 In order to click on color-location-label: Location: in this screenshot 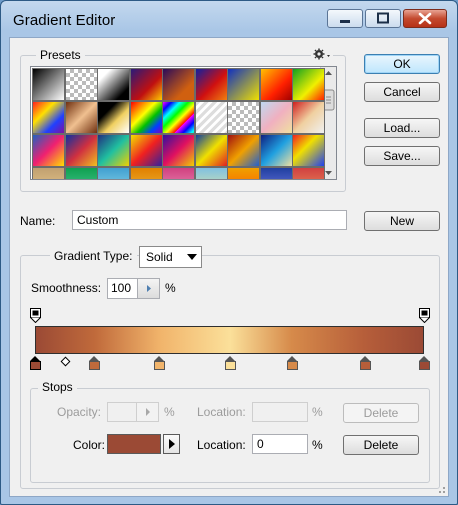, I will do `click(221, 445)`.